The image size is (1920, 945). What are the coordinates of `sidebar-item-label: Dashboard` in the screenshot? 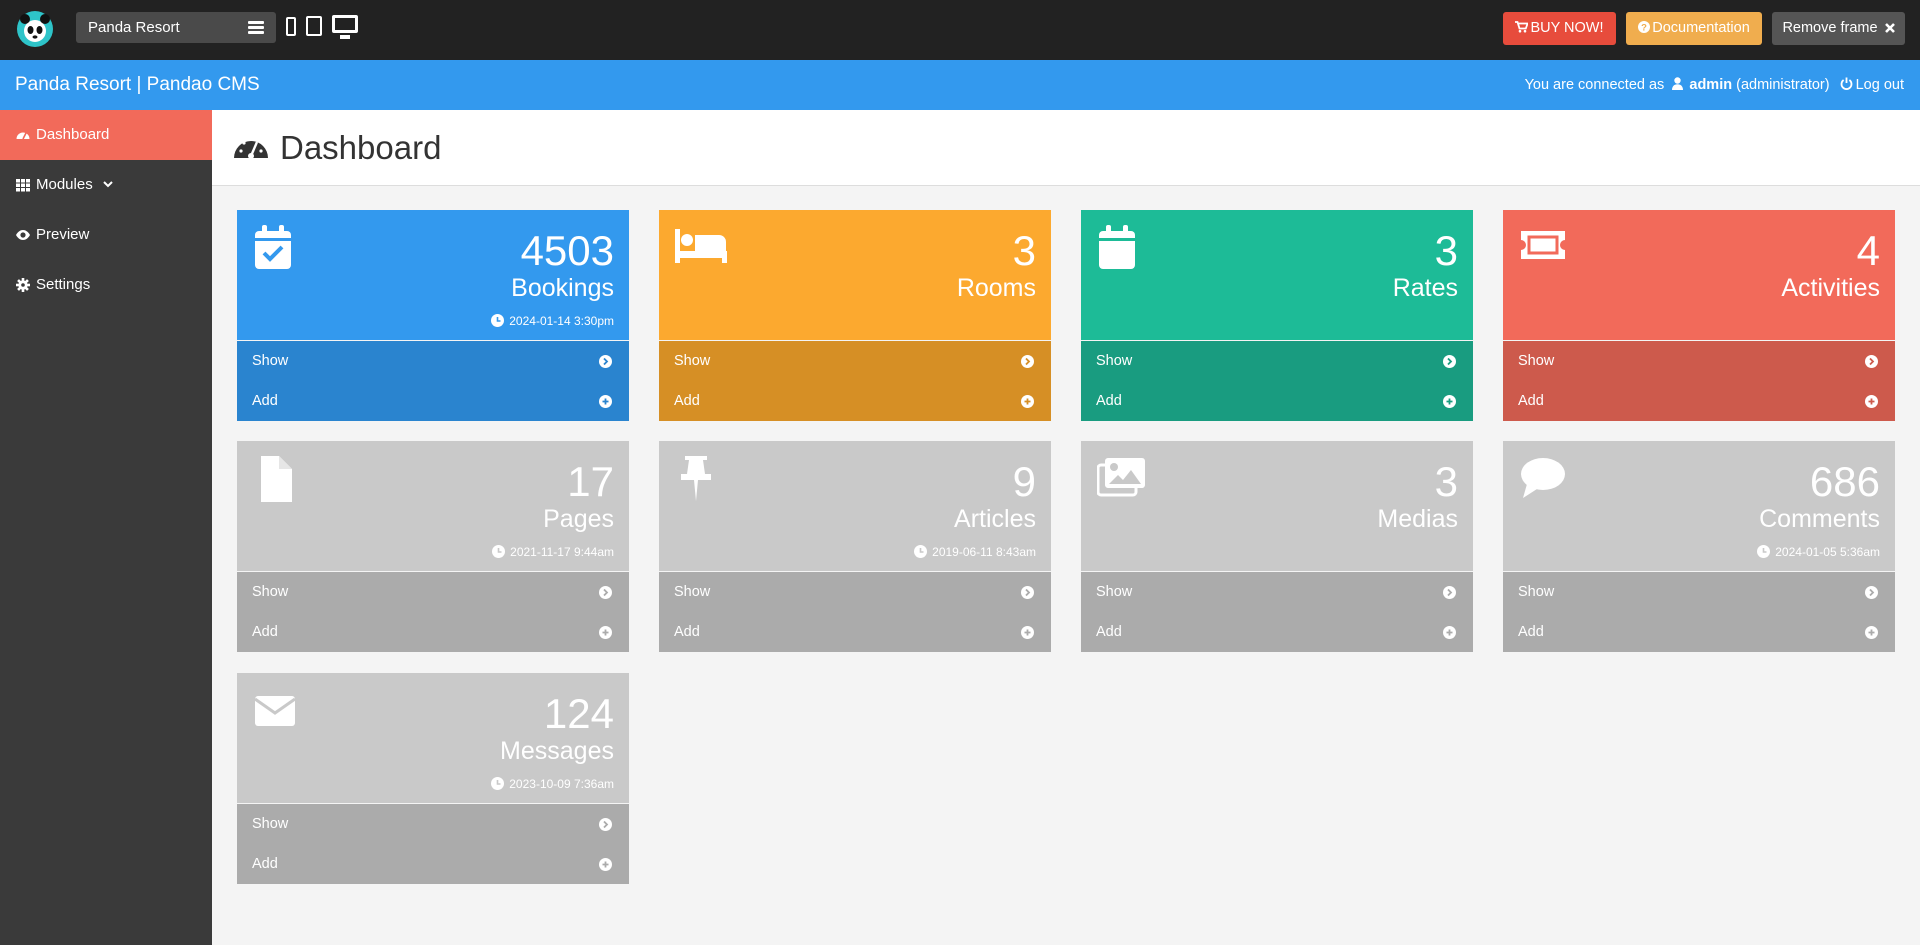 It's located at (73, 134).